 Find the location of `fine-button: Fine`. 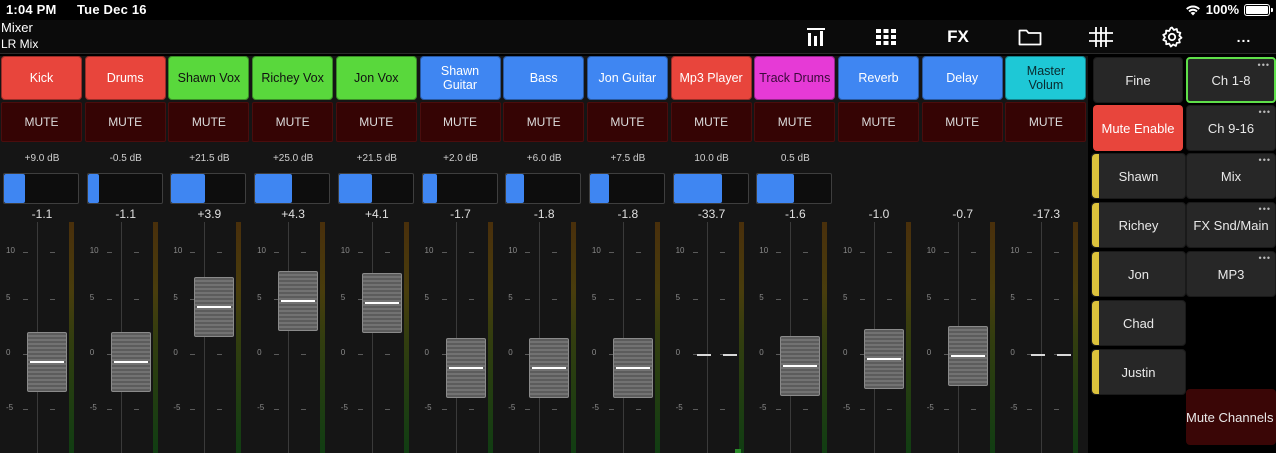

fine-button: Fine is located at coordinates (1138, 80).